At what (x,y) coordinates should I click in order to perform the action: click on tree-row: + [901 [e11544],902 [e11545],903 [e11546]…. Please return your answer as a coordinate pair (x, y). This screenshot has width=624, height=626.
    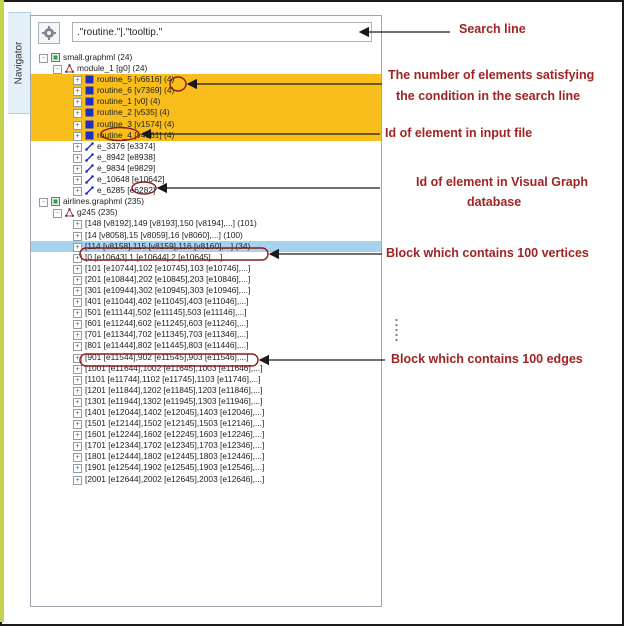
    Looking at the image, I should click on (206, 357).